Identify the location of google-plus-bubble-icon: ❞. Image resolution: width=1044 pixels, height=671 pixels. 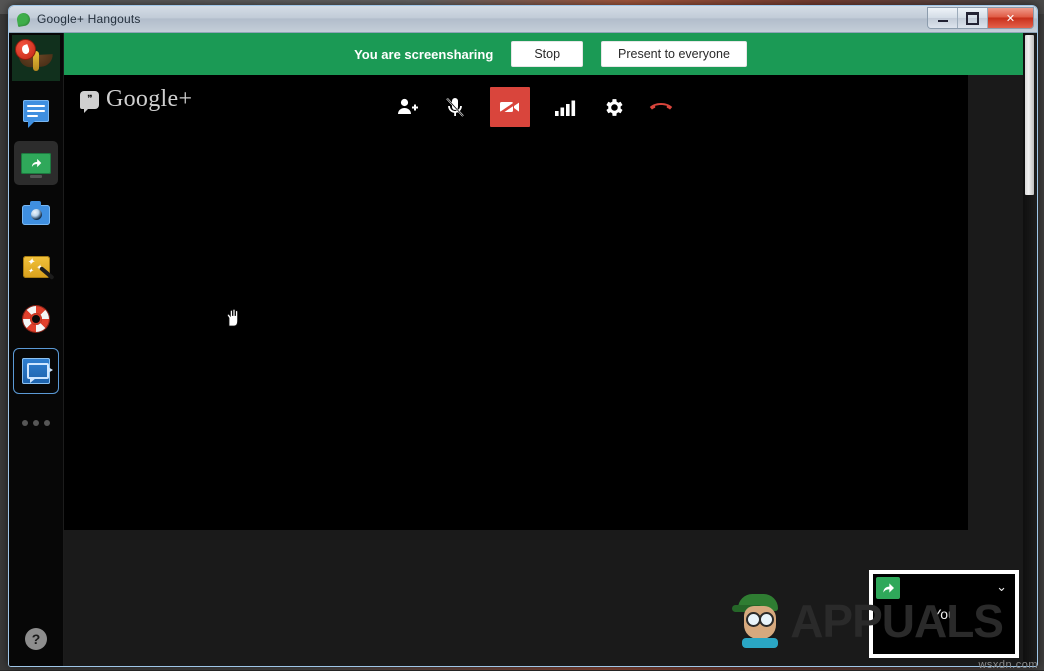
(89, 101).